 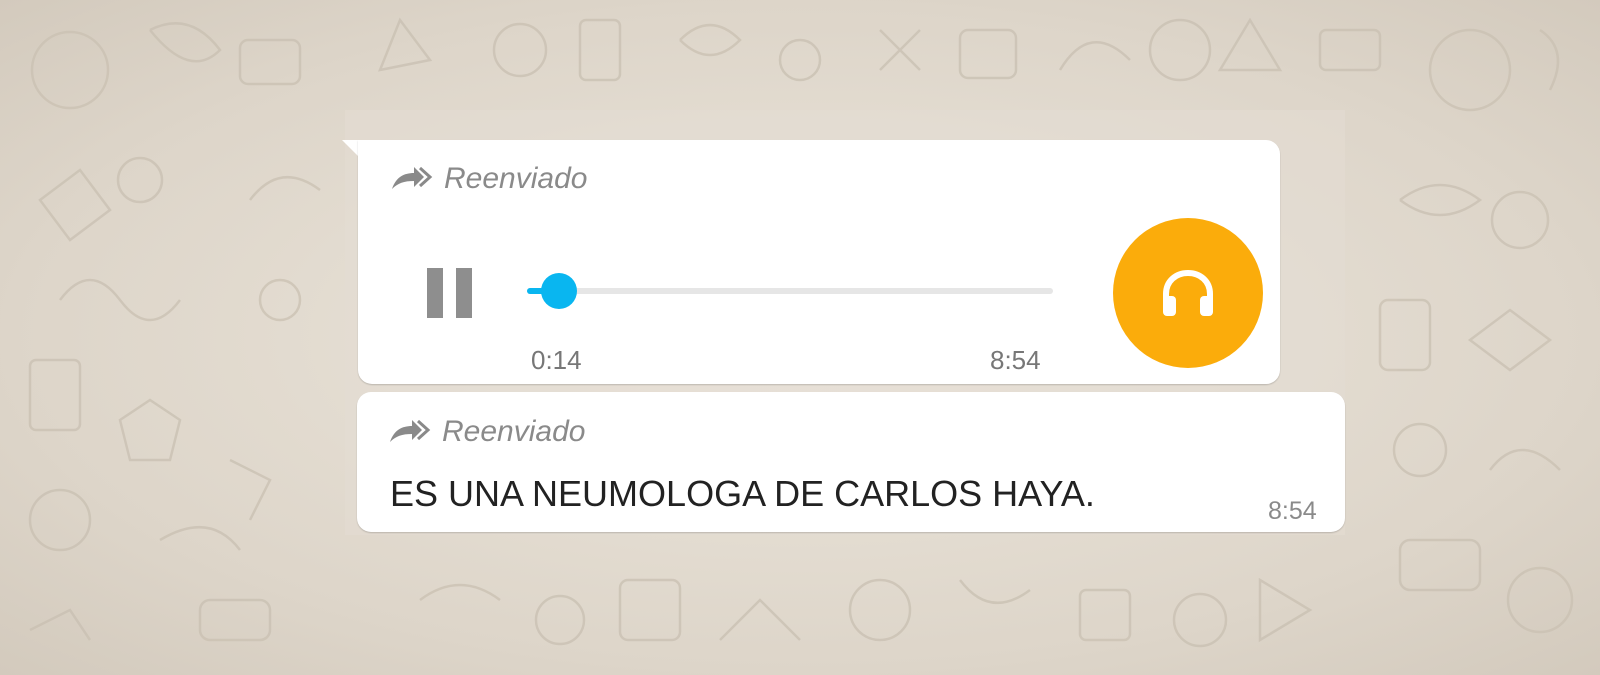 What do you see at coordinates (450, 293) in the screenshot?
I see `pause-button` at bounding box center [450, 293].